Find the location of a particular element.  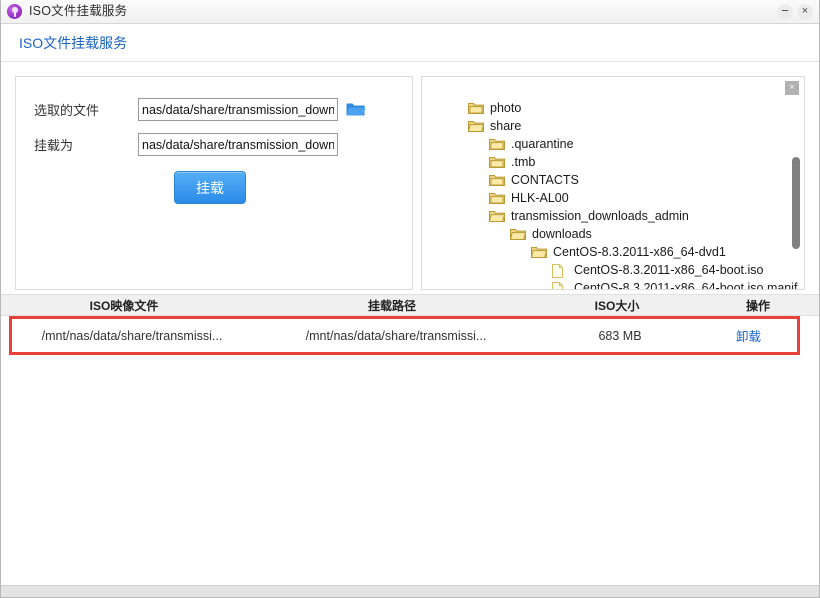

cell-iso-size: 683 MB is located at coordinates (620, 335).